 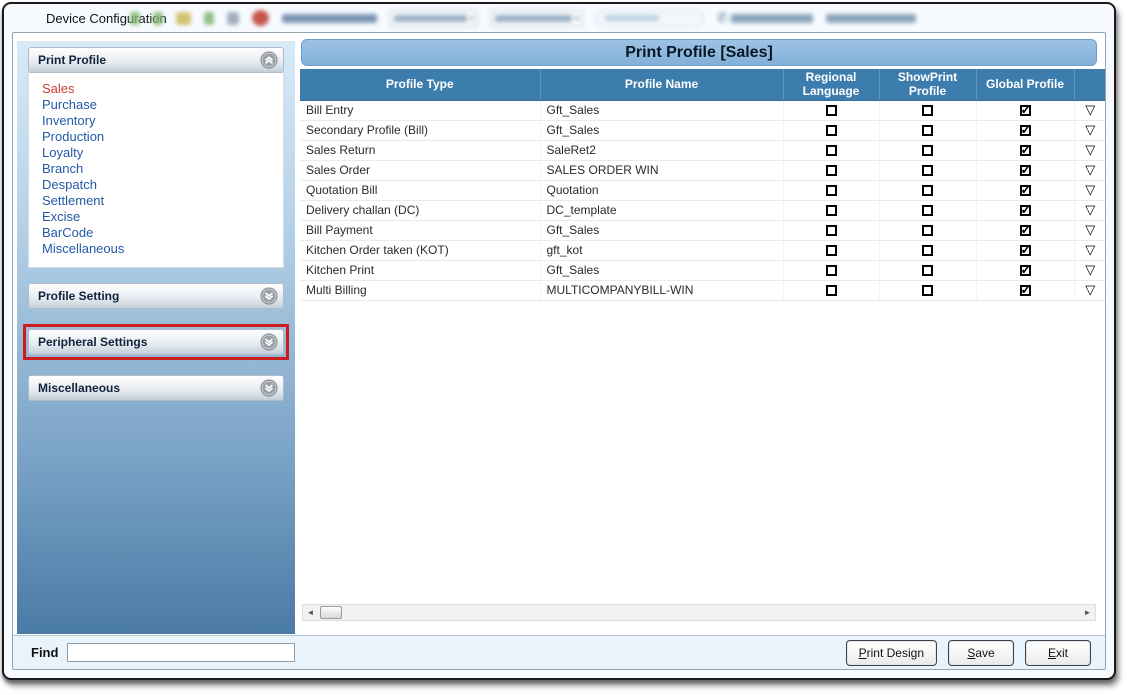 What do you see at coordinates (156, 296) in the screenshot?
I see `section-header-profile-setting: Profile Setting` at bounding box center [156, 296].